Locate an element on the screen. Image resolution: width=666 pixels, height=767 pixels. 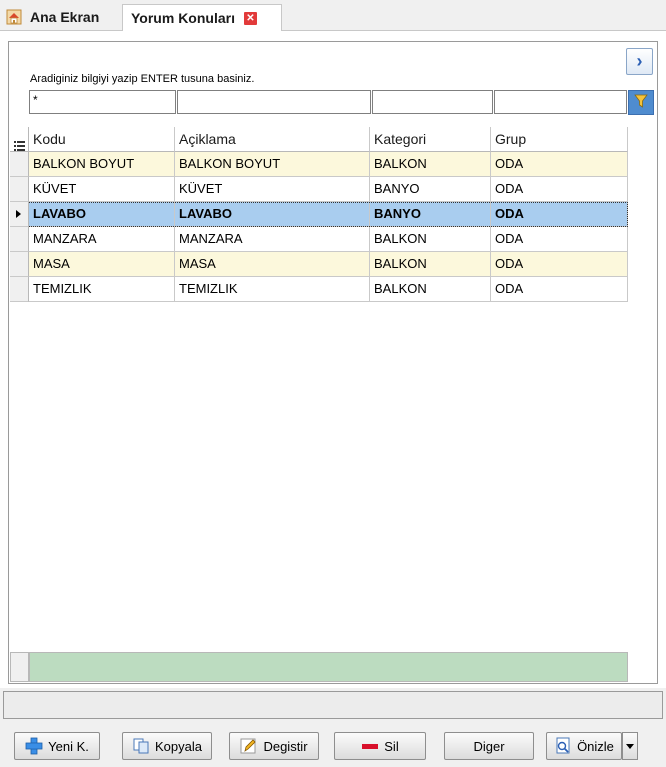
list-icon is located at coordinates (19, 142).